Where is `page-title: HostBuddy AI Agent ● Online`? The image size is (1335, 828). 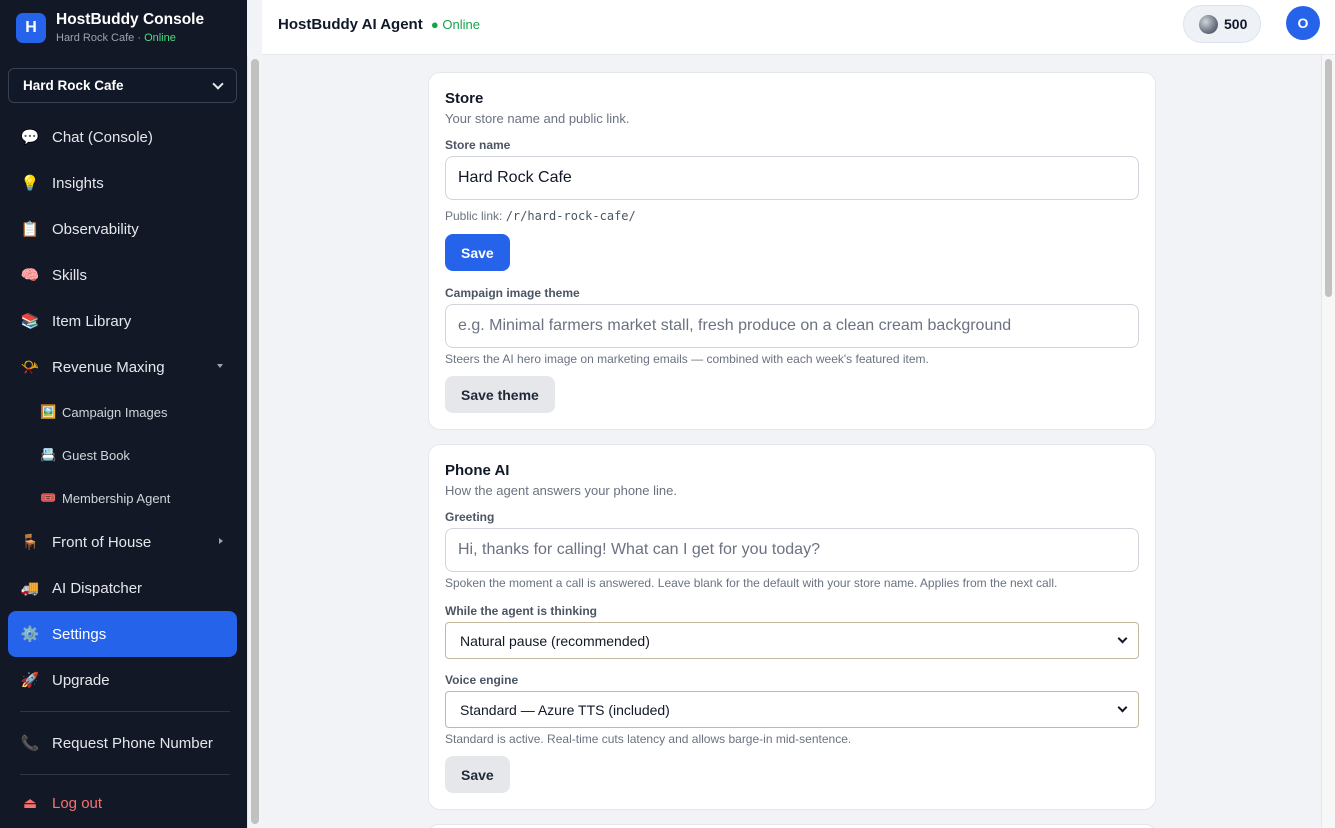 page-title: HostBuddy AI Agent ● Online is located at coordinates (379, 24).